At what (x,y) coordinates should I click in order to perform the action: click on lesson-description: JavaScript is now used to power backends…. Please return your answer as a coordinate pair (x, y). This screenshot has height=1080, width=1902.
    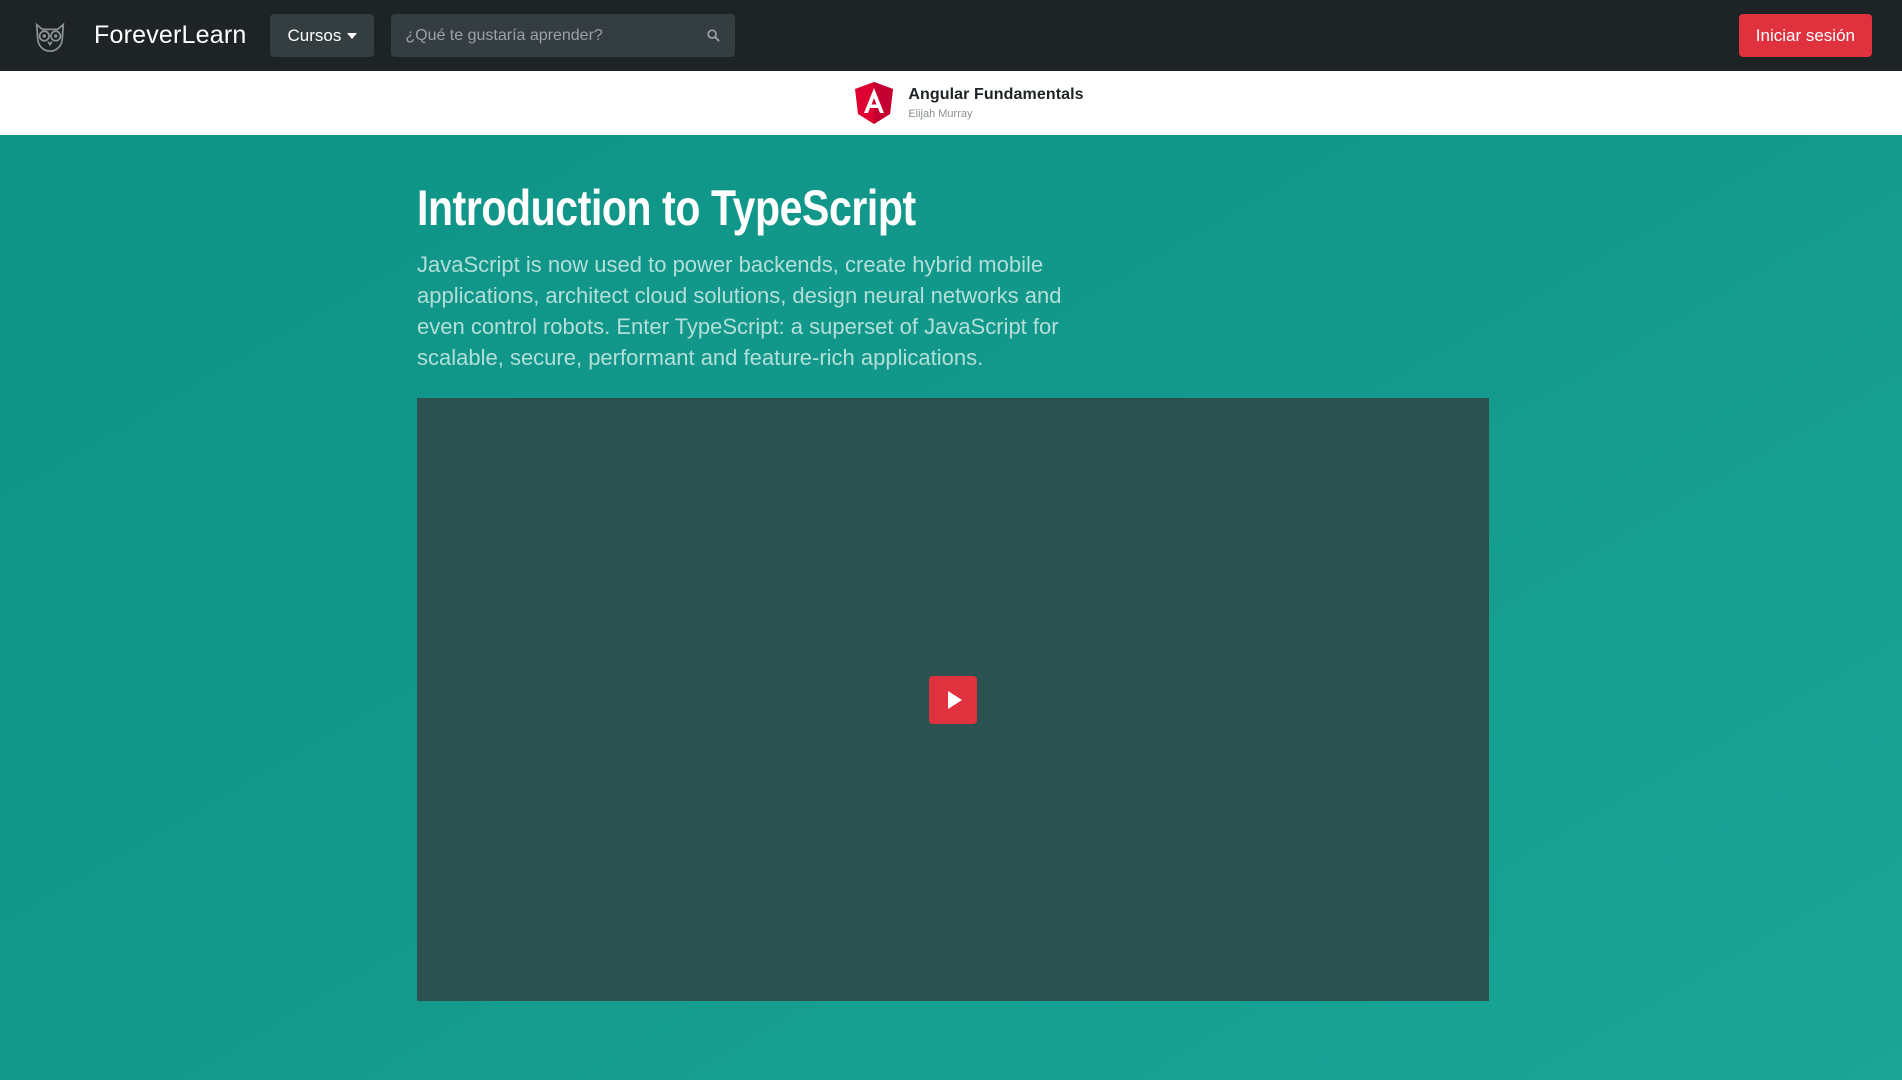
    Looking at the image, I should click on (739, 311).